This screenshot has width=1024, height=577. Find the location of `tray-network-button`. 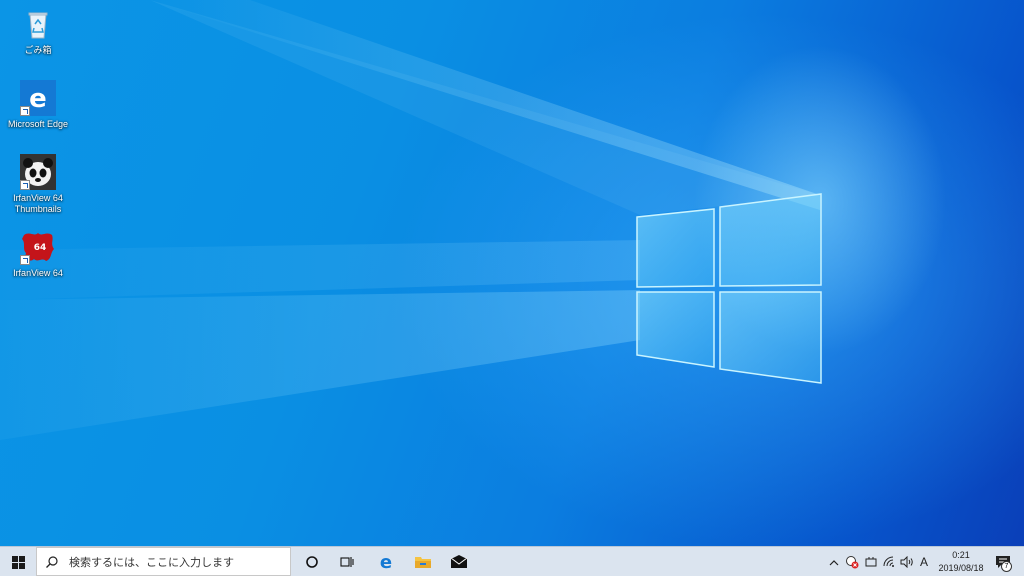

tray-network-button is located at coordinates (889, 562).